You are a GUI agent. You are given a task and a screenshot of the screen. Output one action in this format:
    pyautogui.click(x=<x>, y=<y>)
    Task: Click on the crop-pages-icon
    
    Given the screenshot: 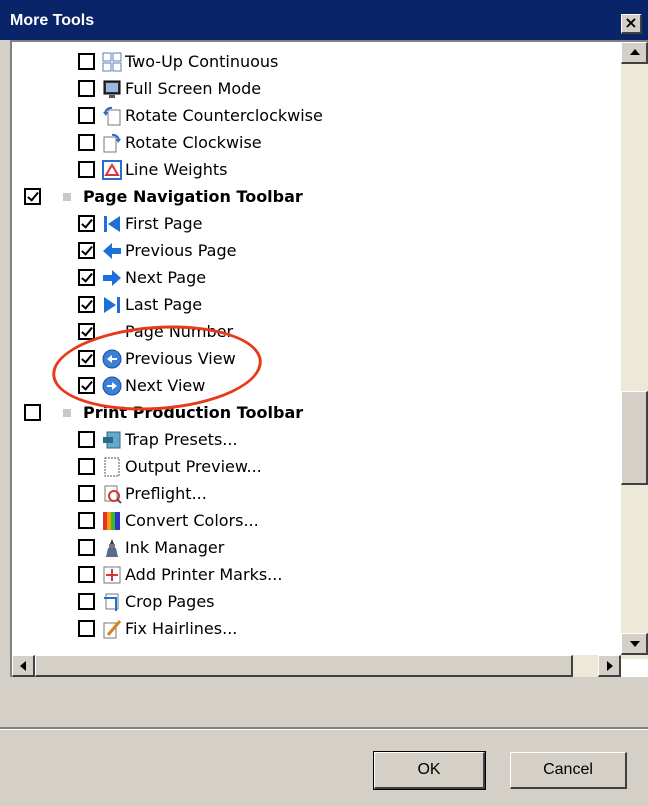 What is the action you would take?
    pyautogui.click(x=112, y=602)
    